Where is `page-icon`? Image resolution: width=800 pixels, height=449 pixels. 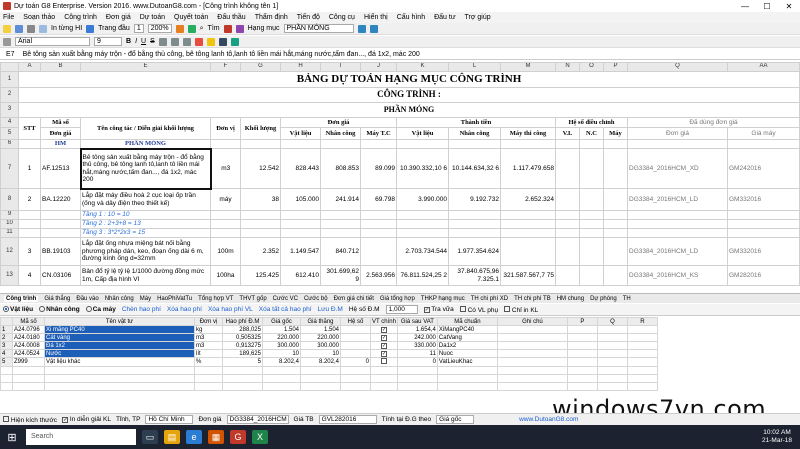 page-icon is located at coordinates (90, 28).